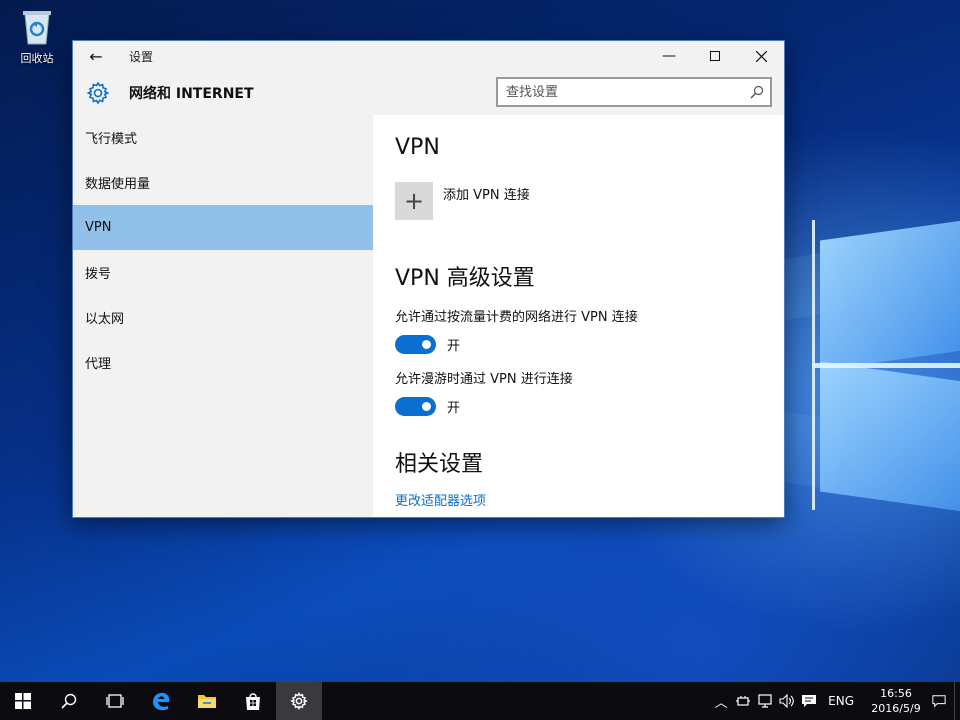 This screenshot has height=720, width=960. I want to click on windows-start-icon, so click(23, 701).